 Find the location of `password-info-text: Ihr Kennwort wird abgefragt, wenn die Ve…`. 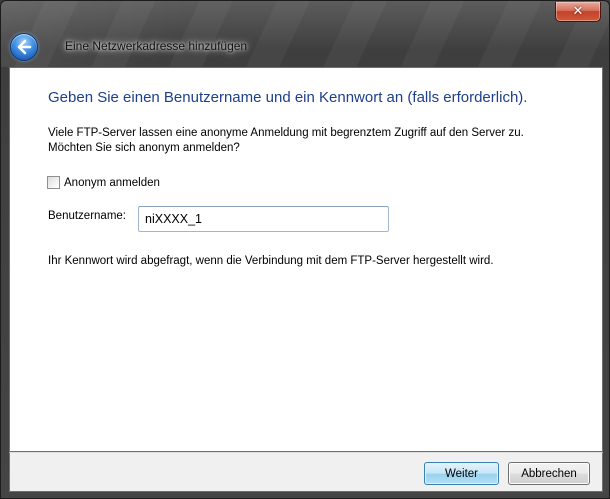

password-info-text: Ihr Kennwort wird abgefragt, wenn die Ve… is located at coordinates (271, 261).